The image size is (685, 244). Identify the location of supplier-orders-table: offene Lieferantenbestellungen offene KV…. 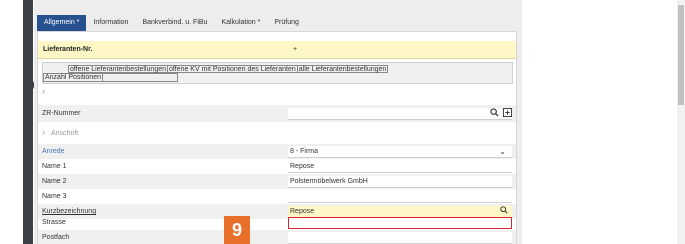
(277, 73).